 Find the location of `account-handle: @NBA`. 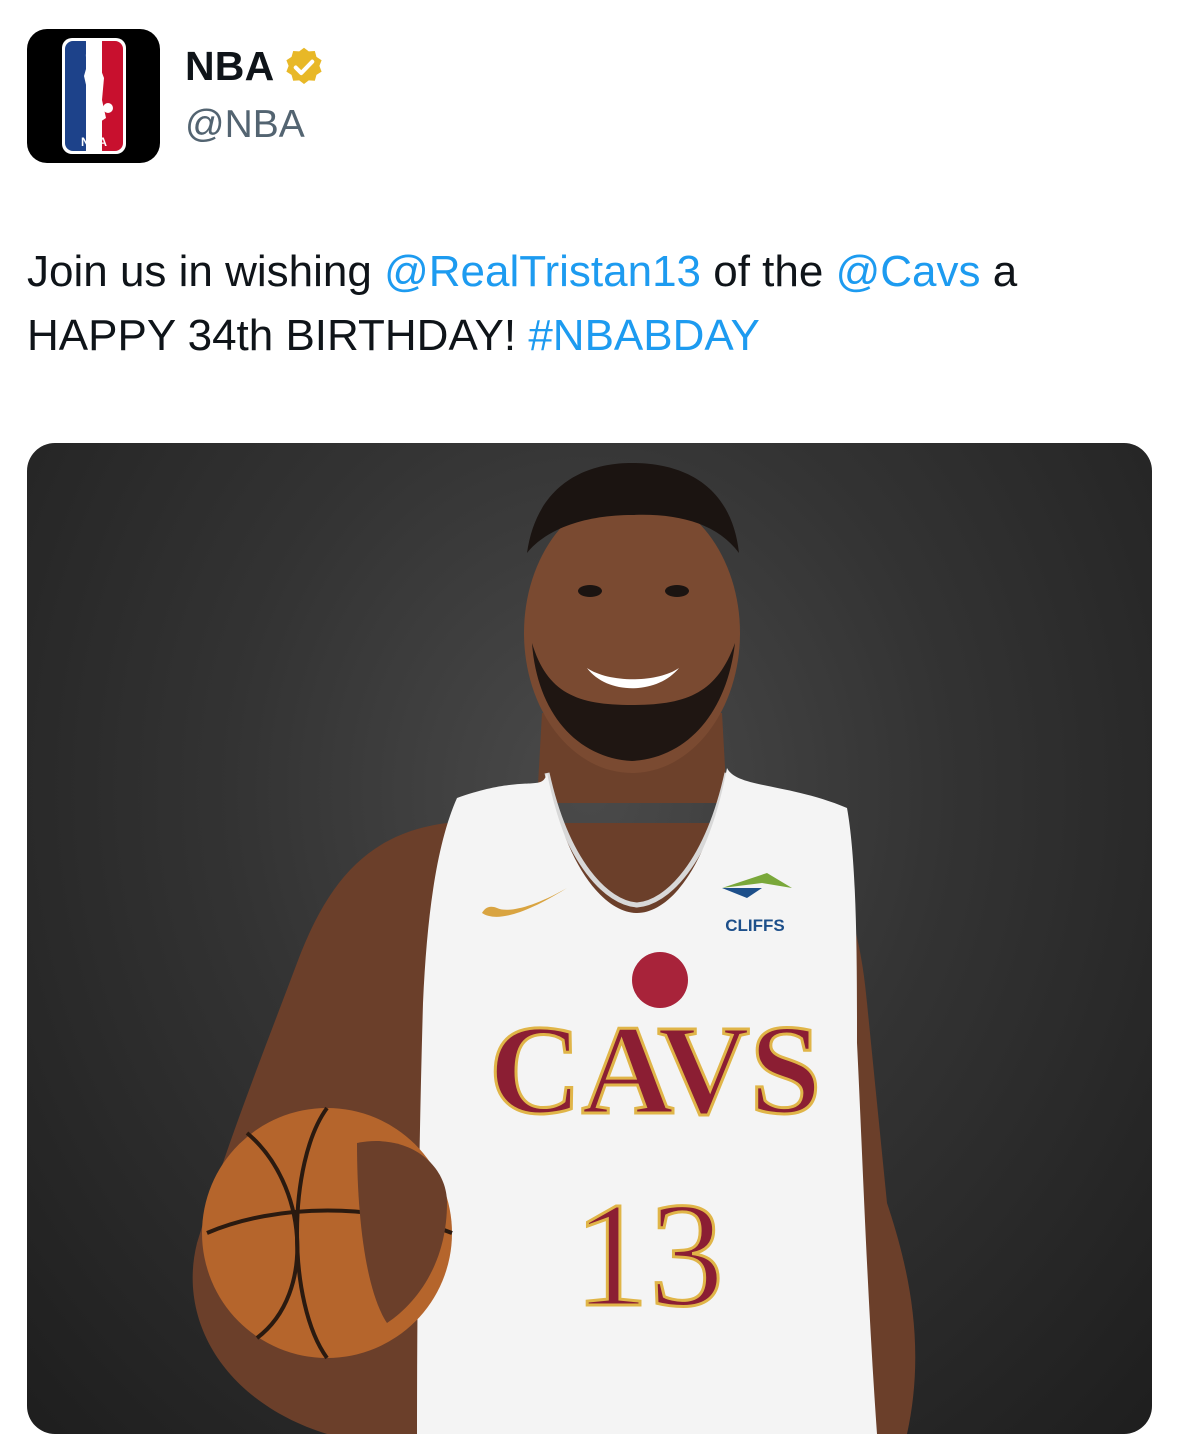

account-handle: @NBA is located at coordinates (245, 125).